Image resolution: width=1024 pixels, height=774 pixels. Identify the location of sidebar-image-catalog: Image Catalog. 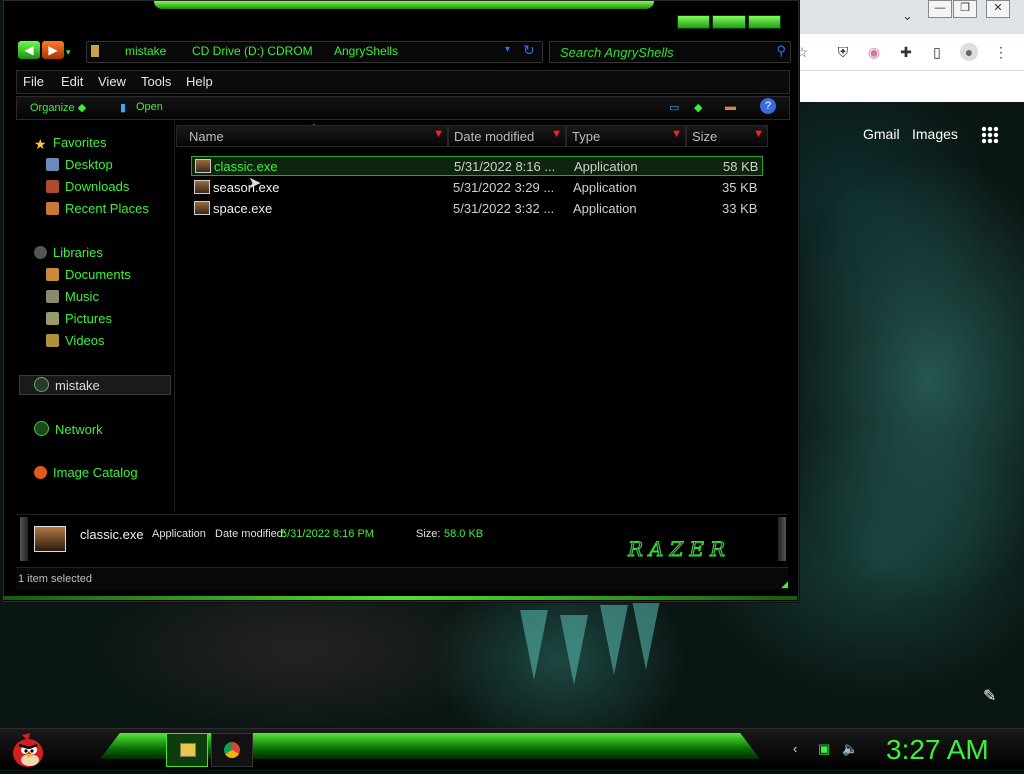
(86, 472).